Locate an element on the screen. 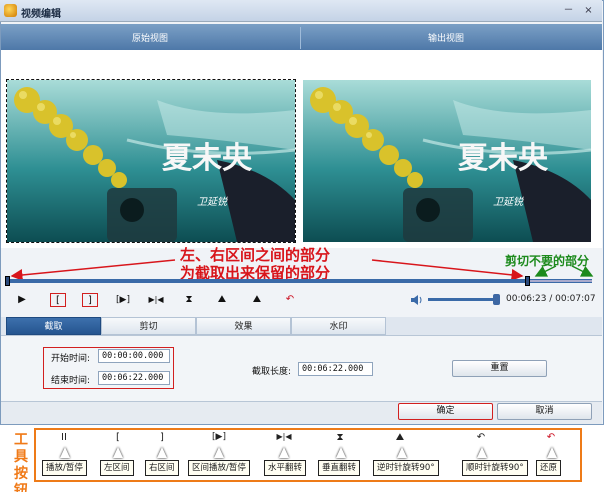 This screenshot has width=604, height=492. rotate-ccw-button: ⛰ is located at coordinates (222, 300).